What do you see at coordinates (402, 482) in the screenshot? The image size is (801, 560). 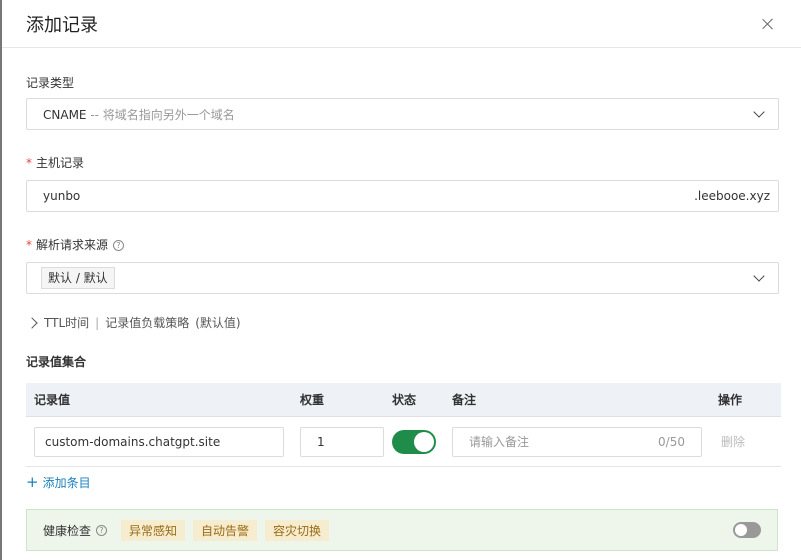 I see `add-item-button: + 添加条目` at bounding box center [402, 482].